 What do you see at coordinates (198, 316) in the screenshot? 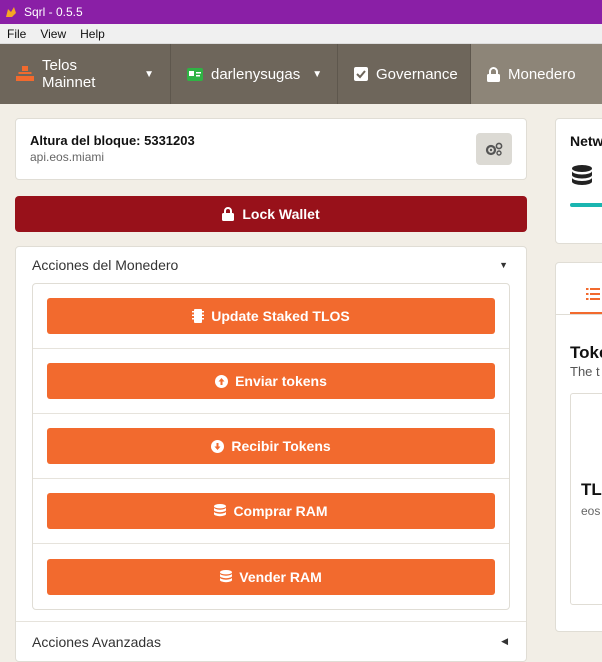
I see `microchip-icon` at bounding box center [198, 316].